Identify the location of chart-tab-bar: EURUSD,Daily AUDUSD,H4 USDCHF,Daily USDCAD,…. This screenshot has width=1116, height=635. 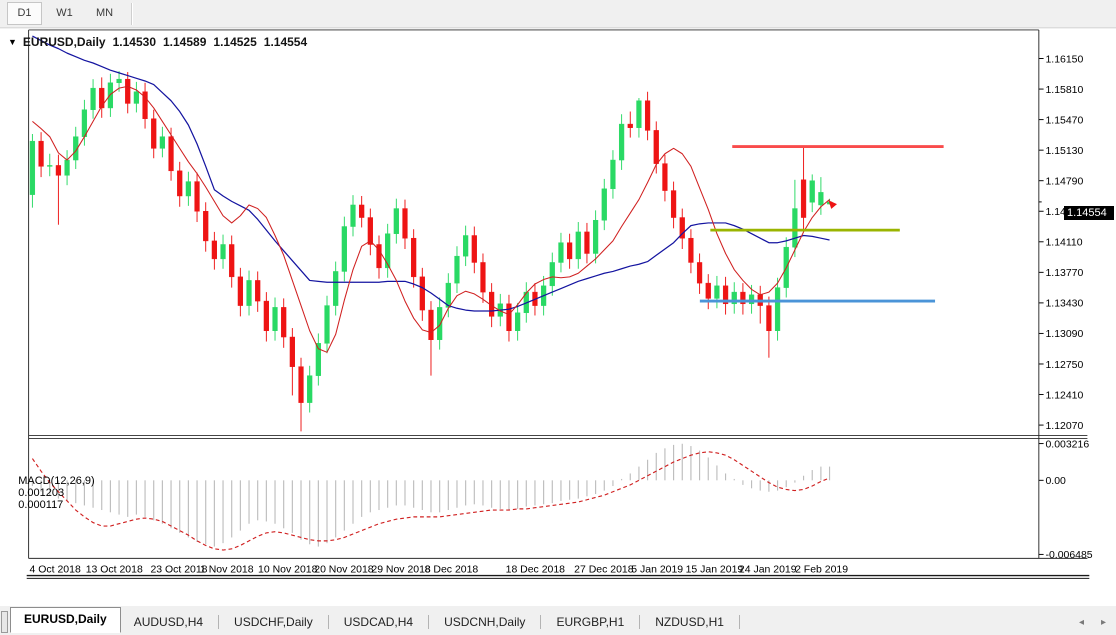
(558, 620).